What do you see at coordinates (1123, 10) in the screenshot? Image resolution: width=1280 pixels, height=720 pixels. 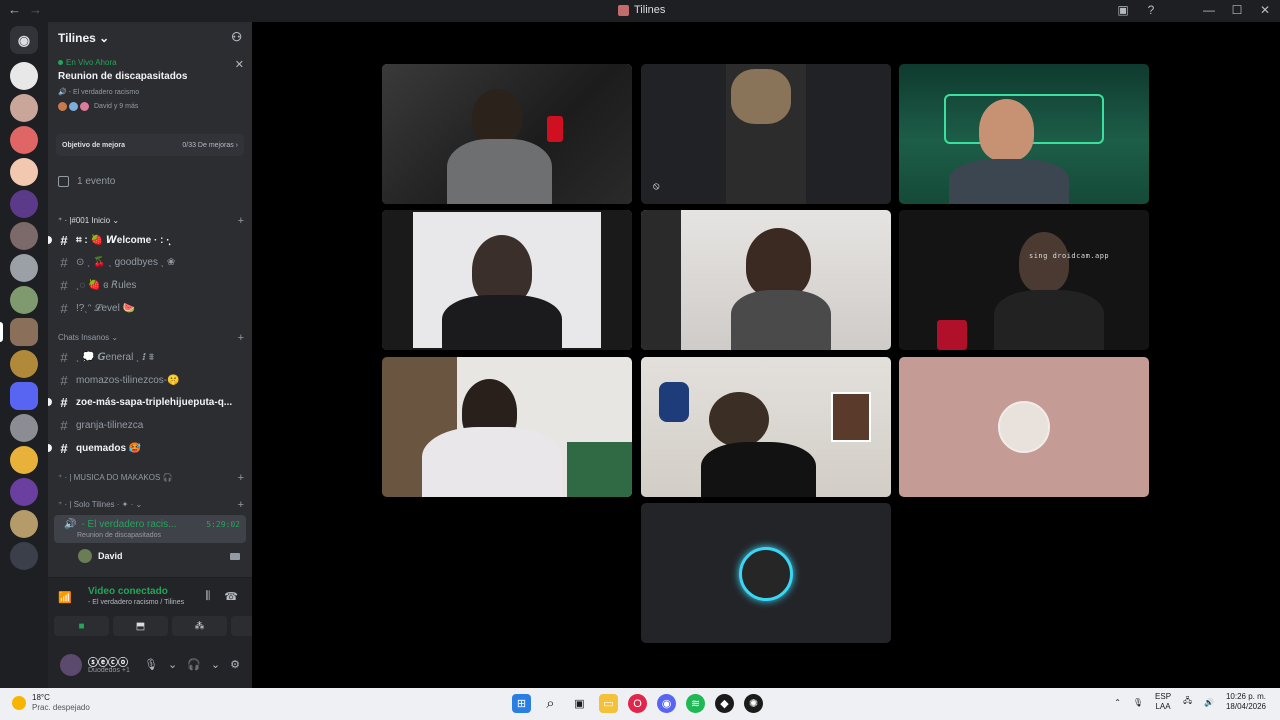 I see `inbox-icon: ▣` at bounding box center [1123, 10].